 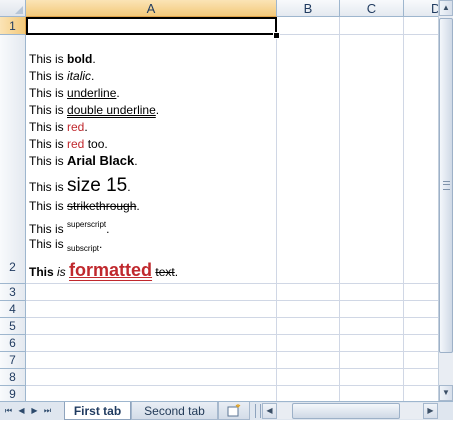 I want to click on last-sheet-nav-icon: ⏭, so click(x=47, y=410).